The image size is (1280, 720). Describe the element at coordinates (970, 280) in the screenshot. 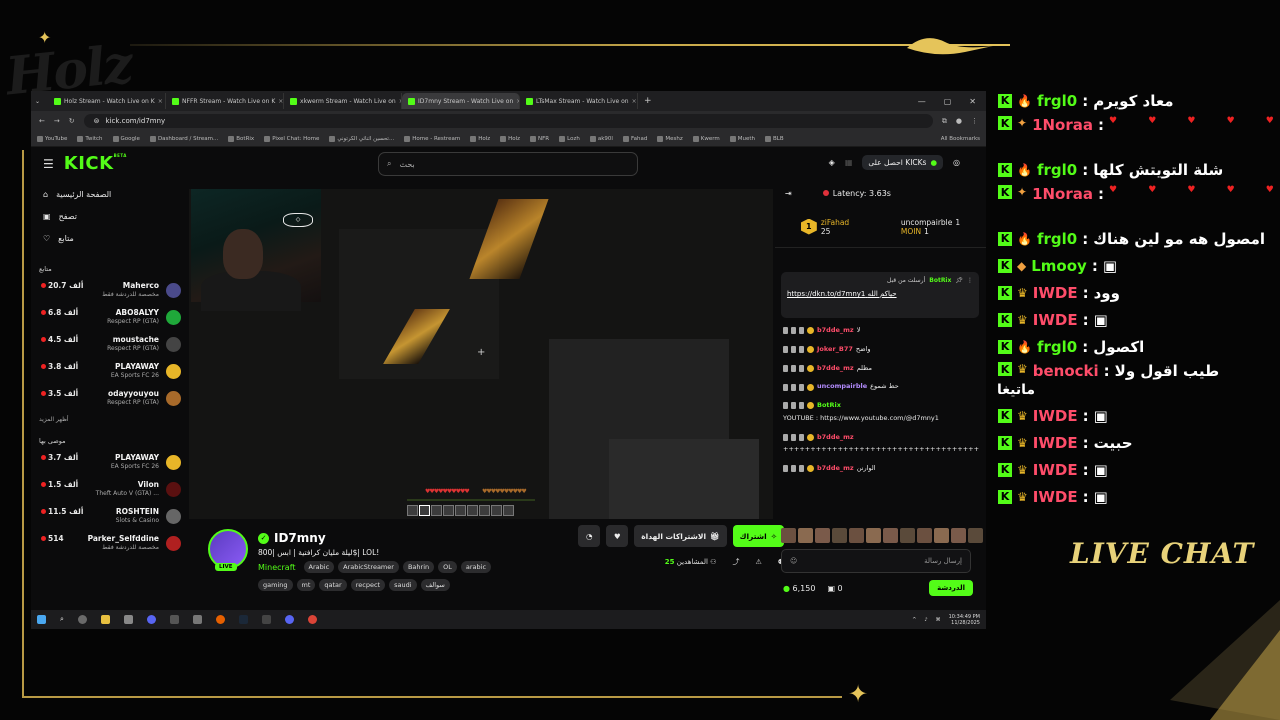

I see `more-icon: ⋮` at that location.